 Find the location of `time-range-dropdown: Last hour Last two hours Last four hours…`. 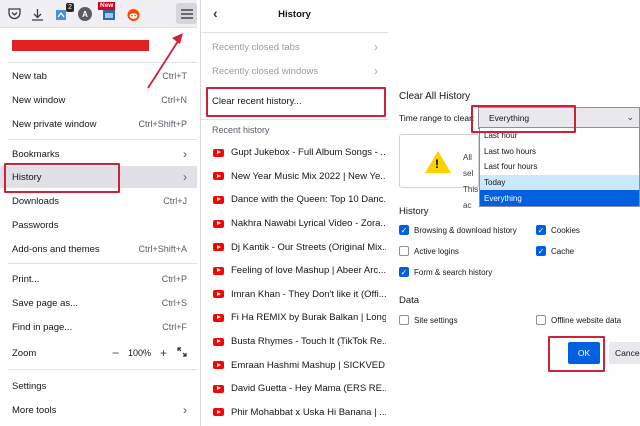

time-range-dropdown: Last hour Last two hours Last four hours… is located at coordinates (559, 167).